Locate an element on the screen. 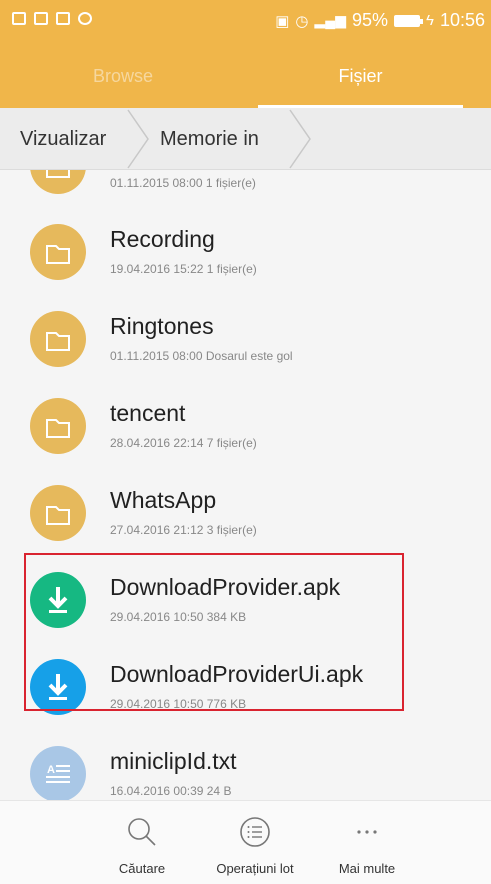  file-meta: 16.04.2016 00:39 24 B is located at coordinates (171, 791).